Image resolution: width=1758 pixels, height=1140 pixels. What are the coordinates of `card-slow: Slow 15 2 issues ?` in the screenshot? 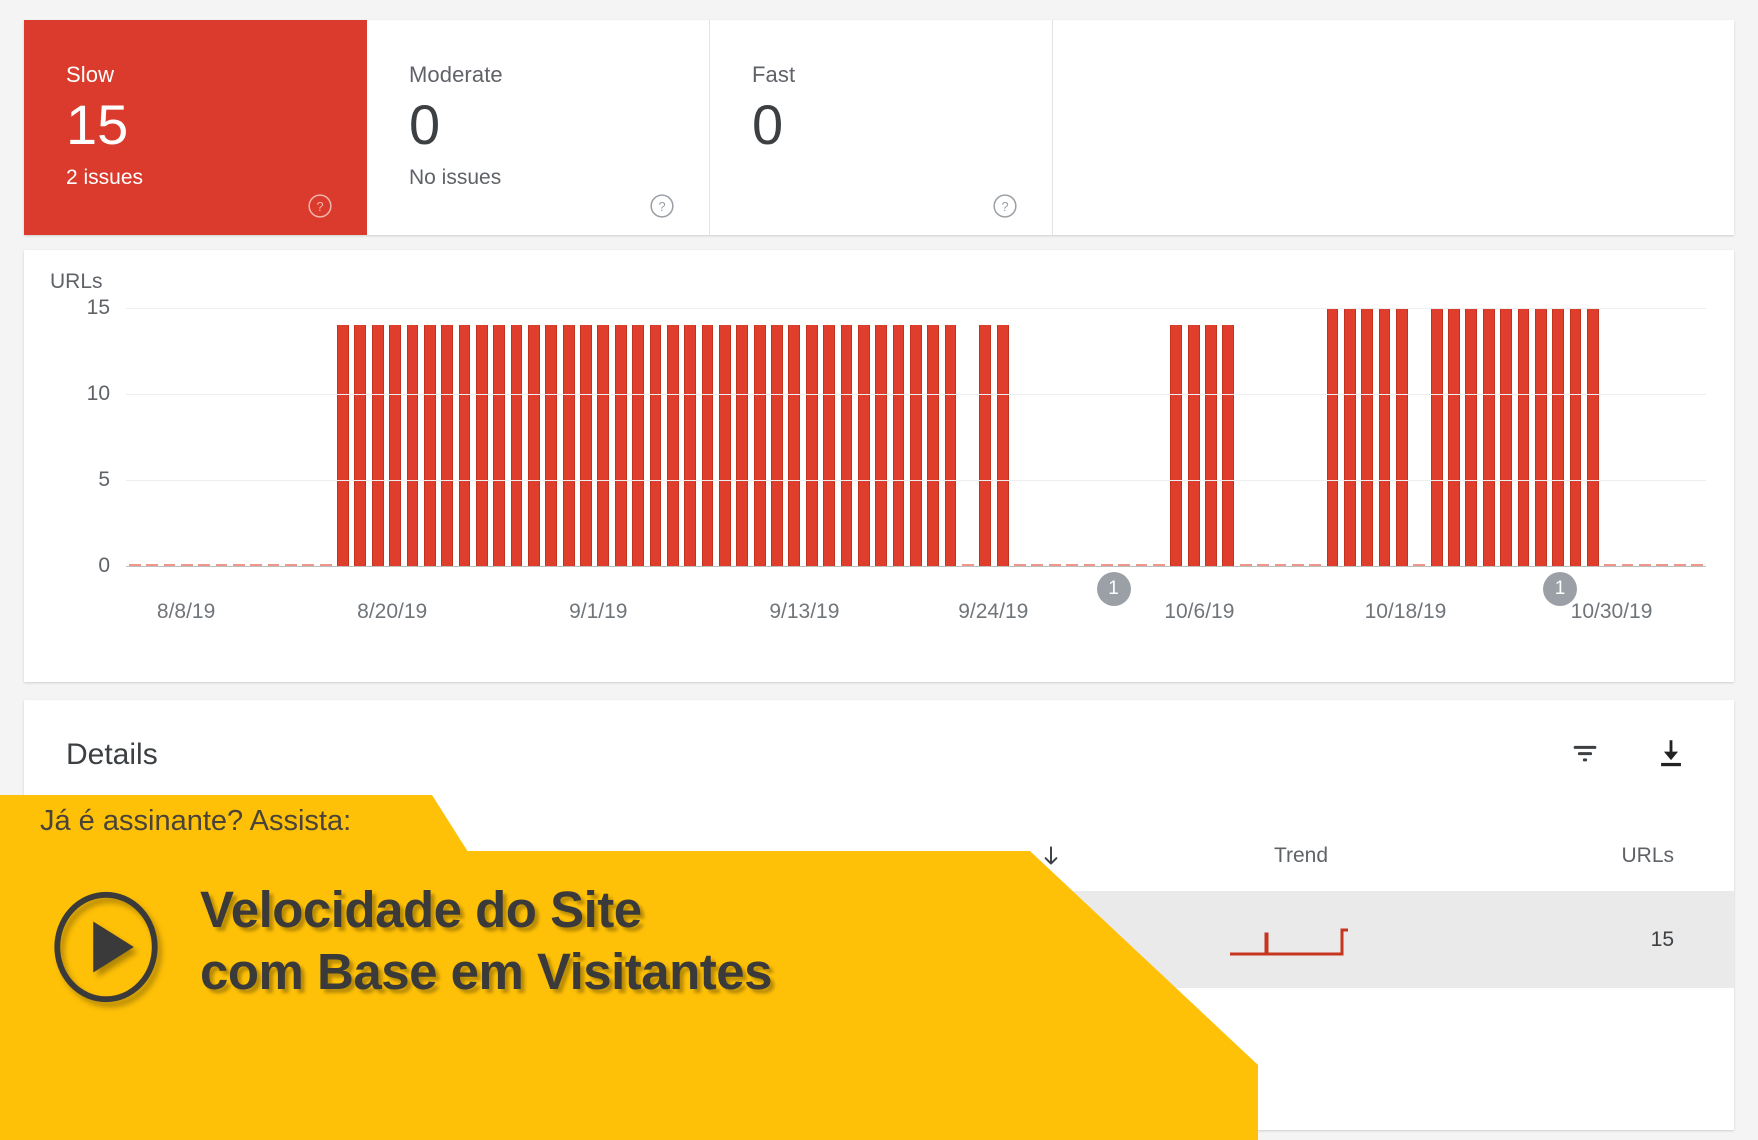 It's located at (195, 127).